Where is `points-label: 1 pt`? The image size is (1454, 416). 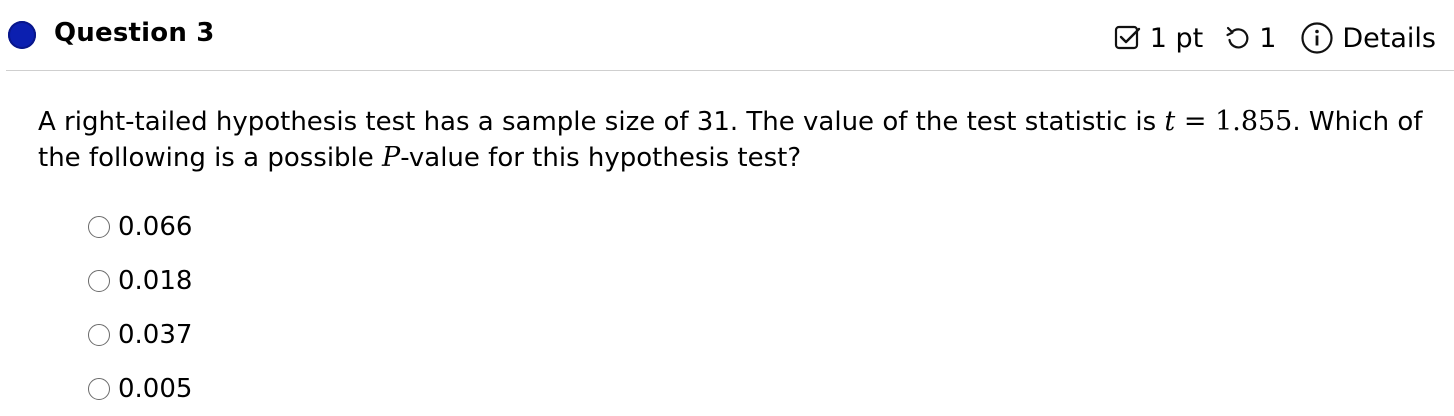 points-label: 1 pt is located at coordinates (1176, 38).